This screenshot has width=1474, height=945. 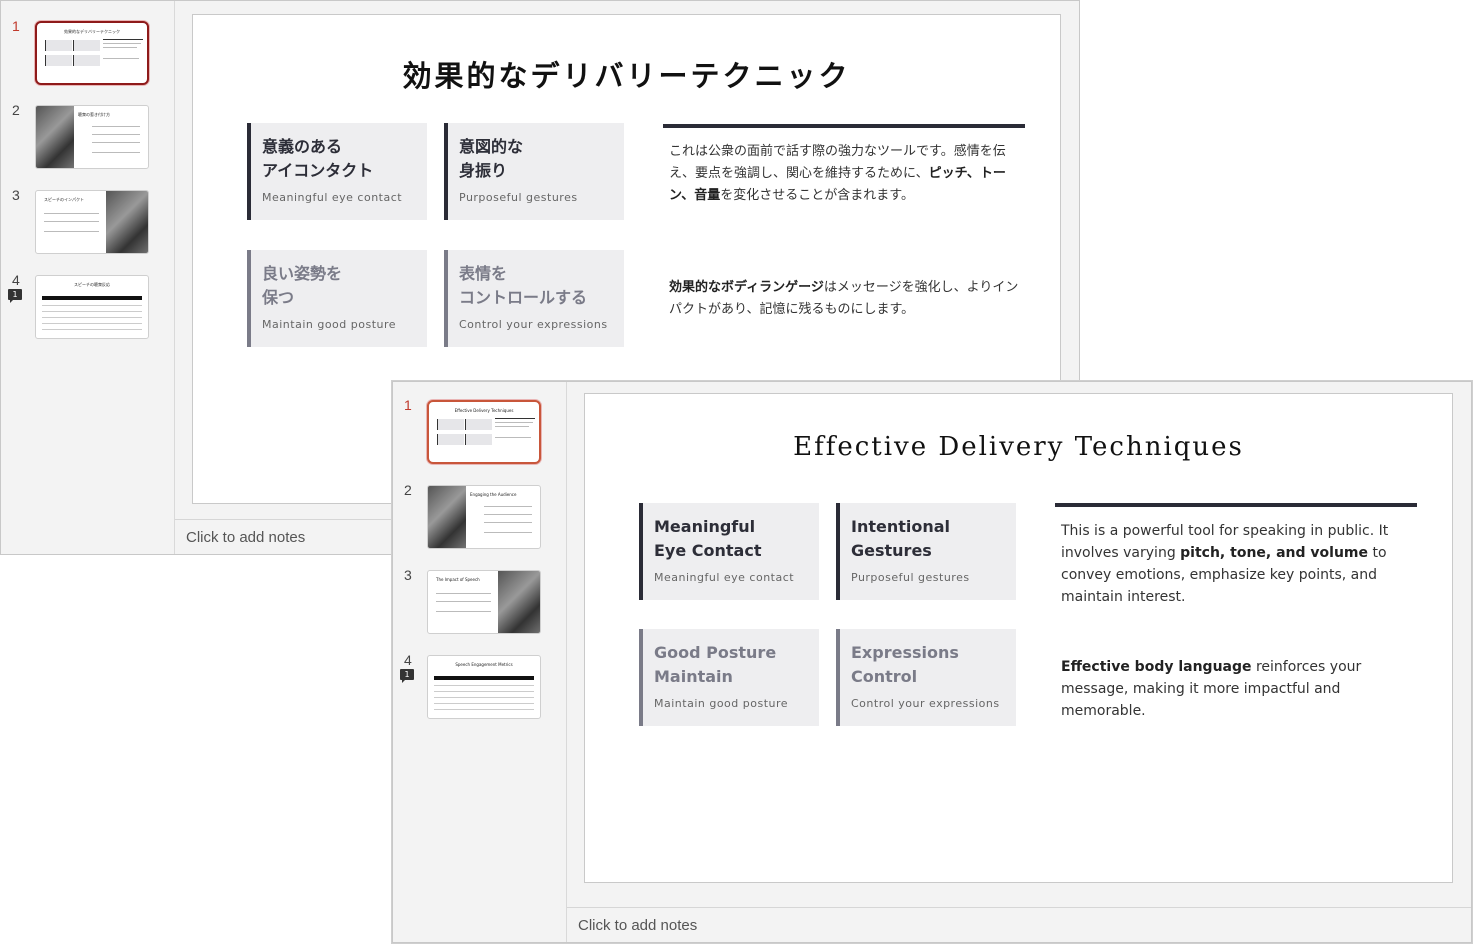 What do you see at coordinates (16, 110) in the screenshot?
I see `slide-number: 2` at bounding box center [16, 110].